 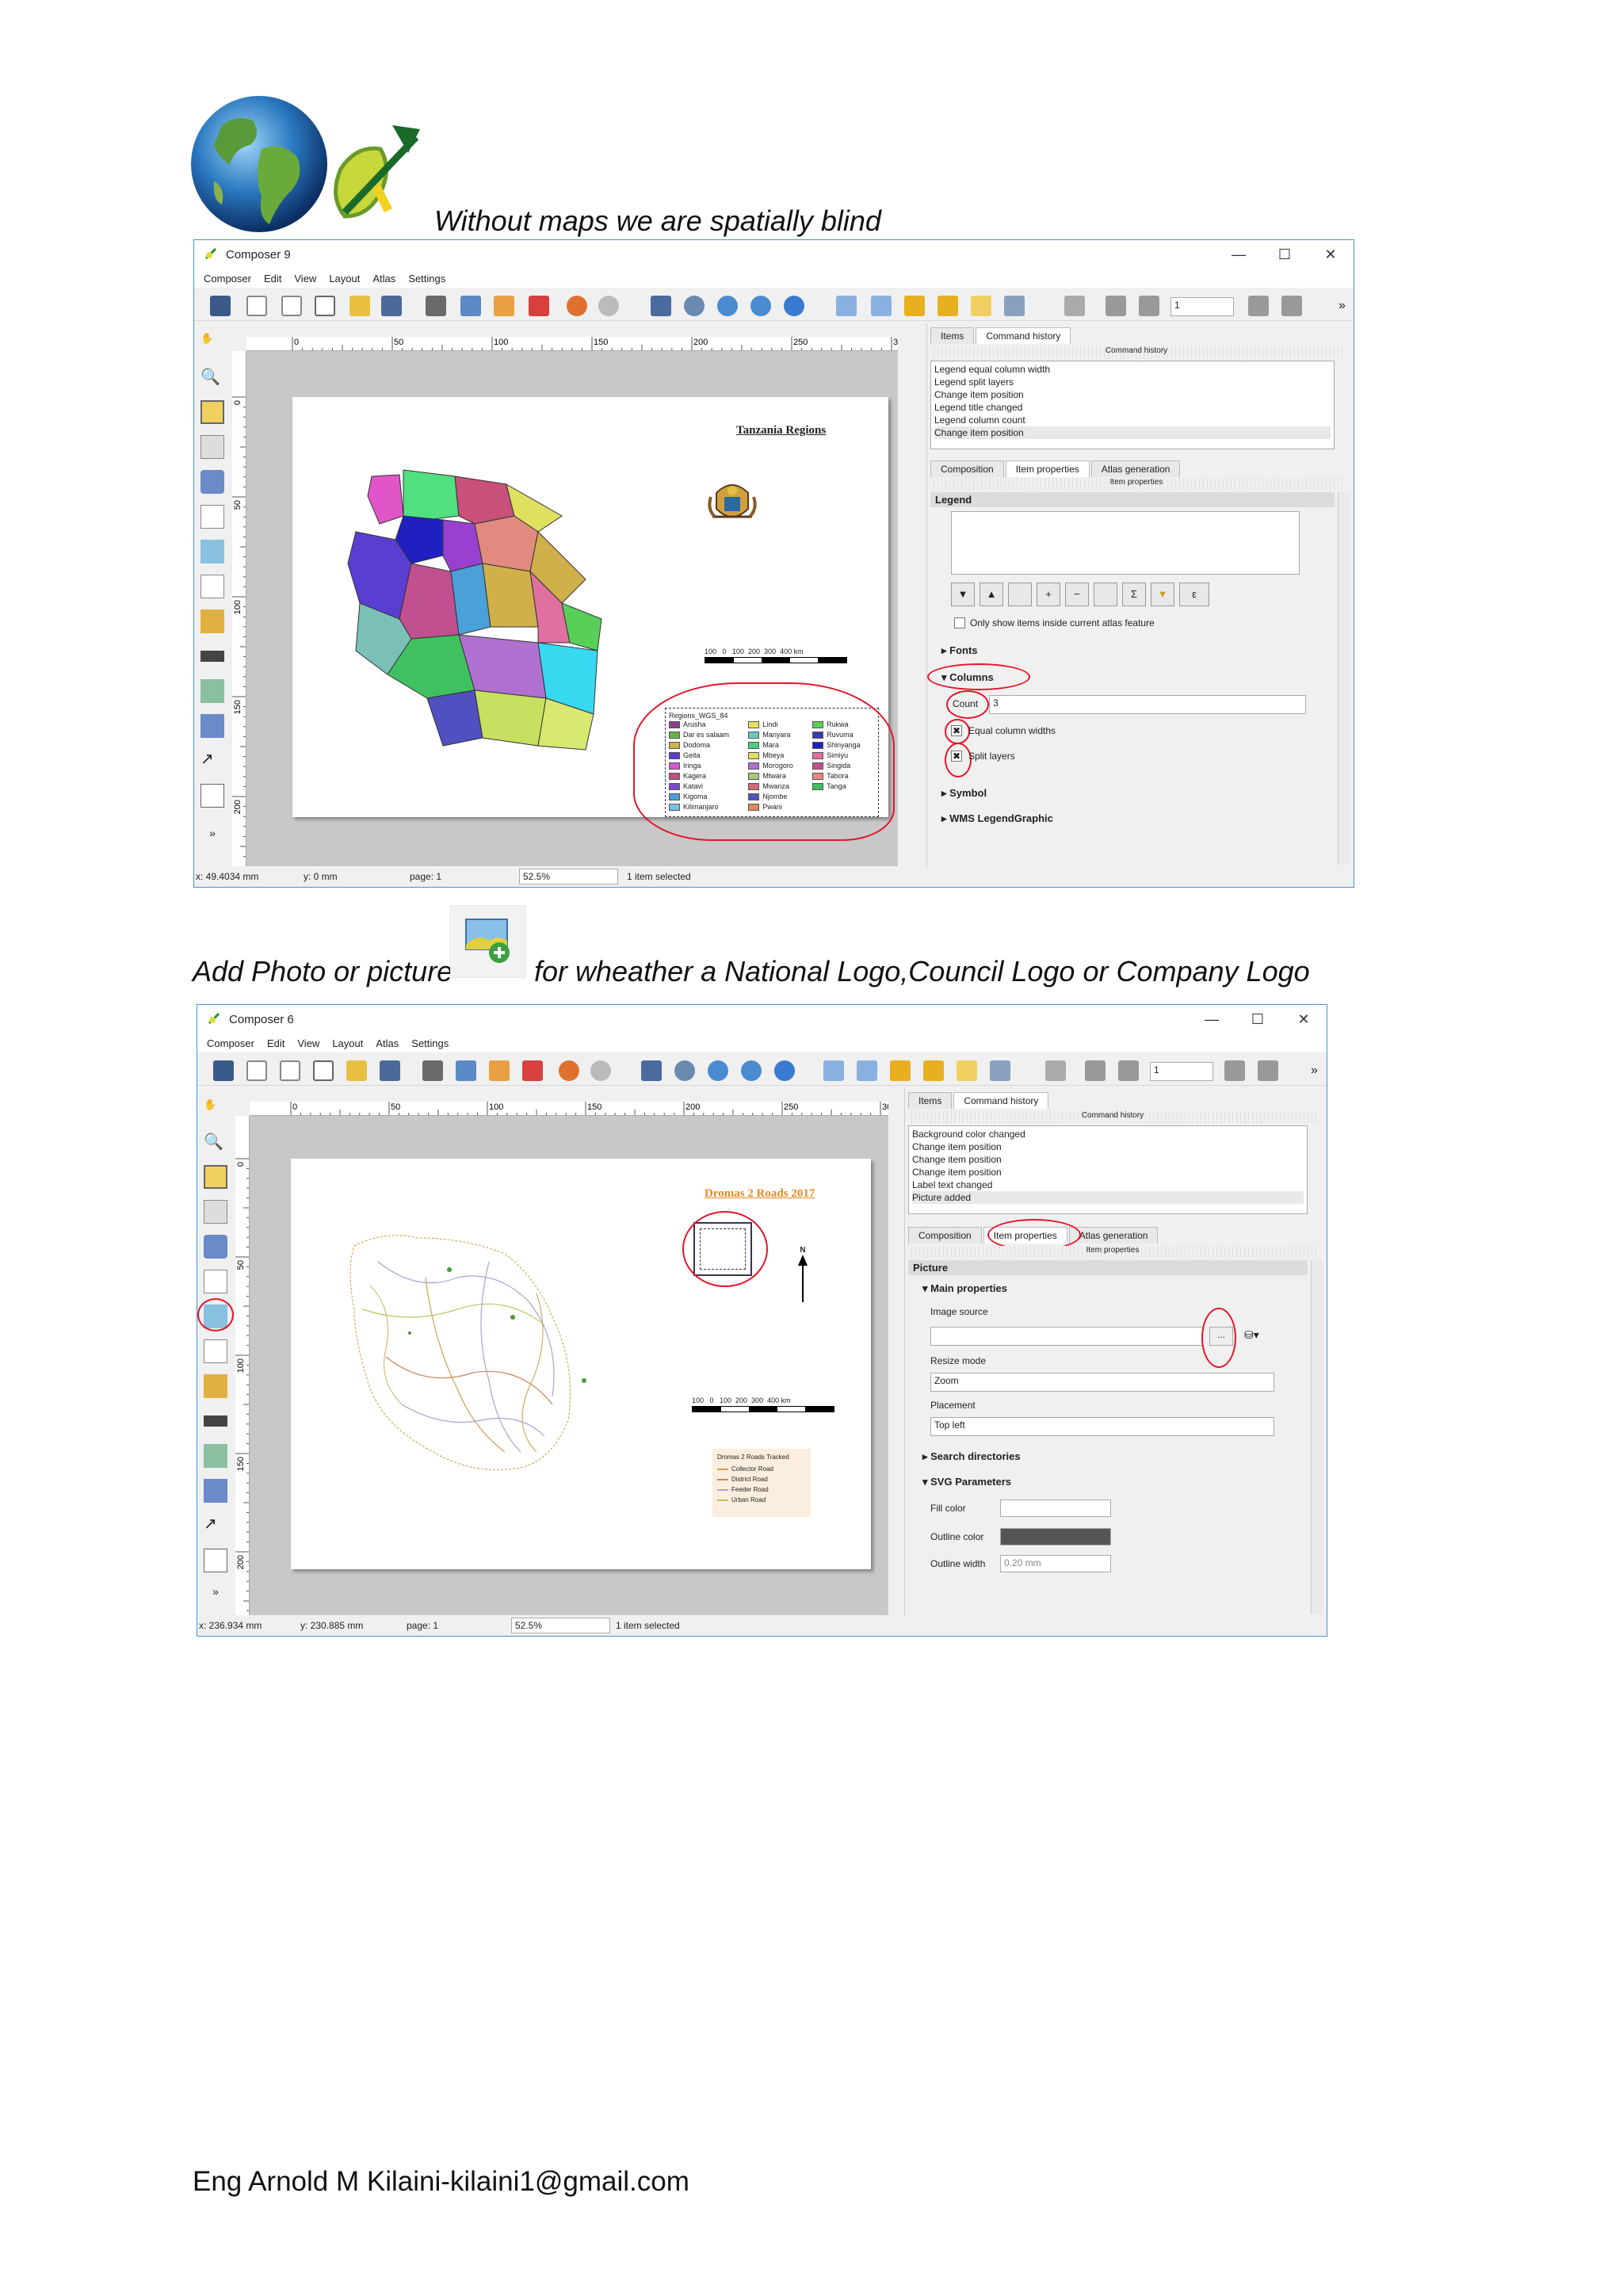 I want to click on add-label-icon, so click(x=215, y=1351).